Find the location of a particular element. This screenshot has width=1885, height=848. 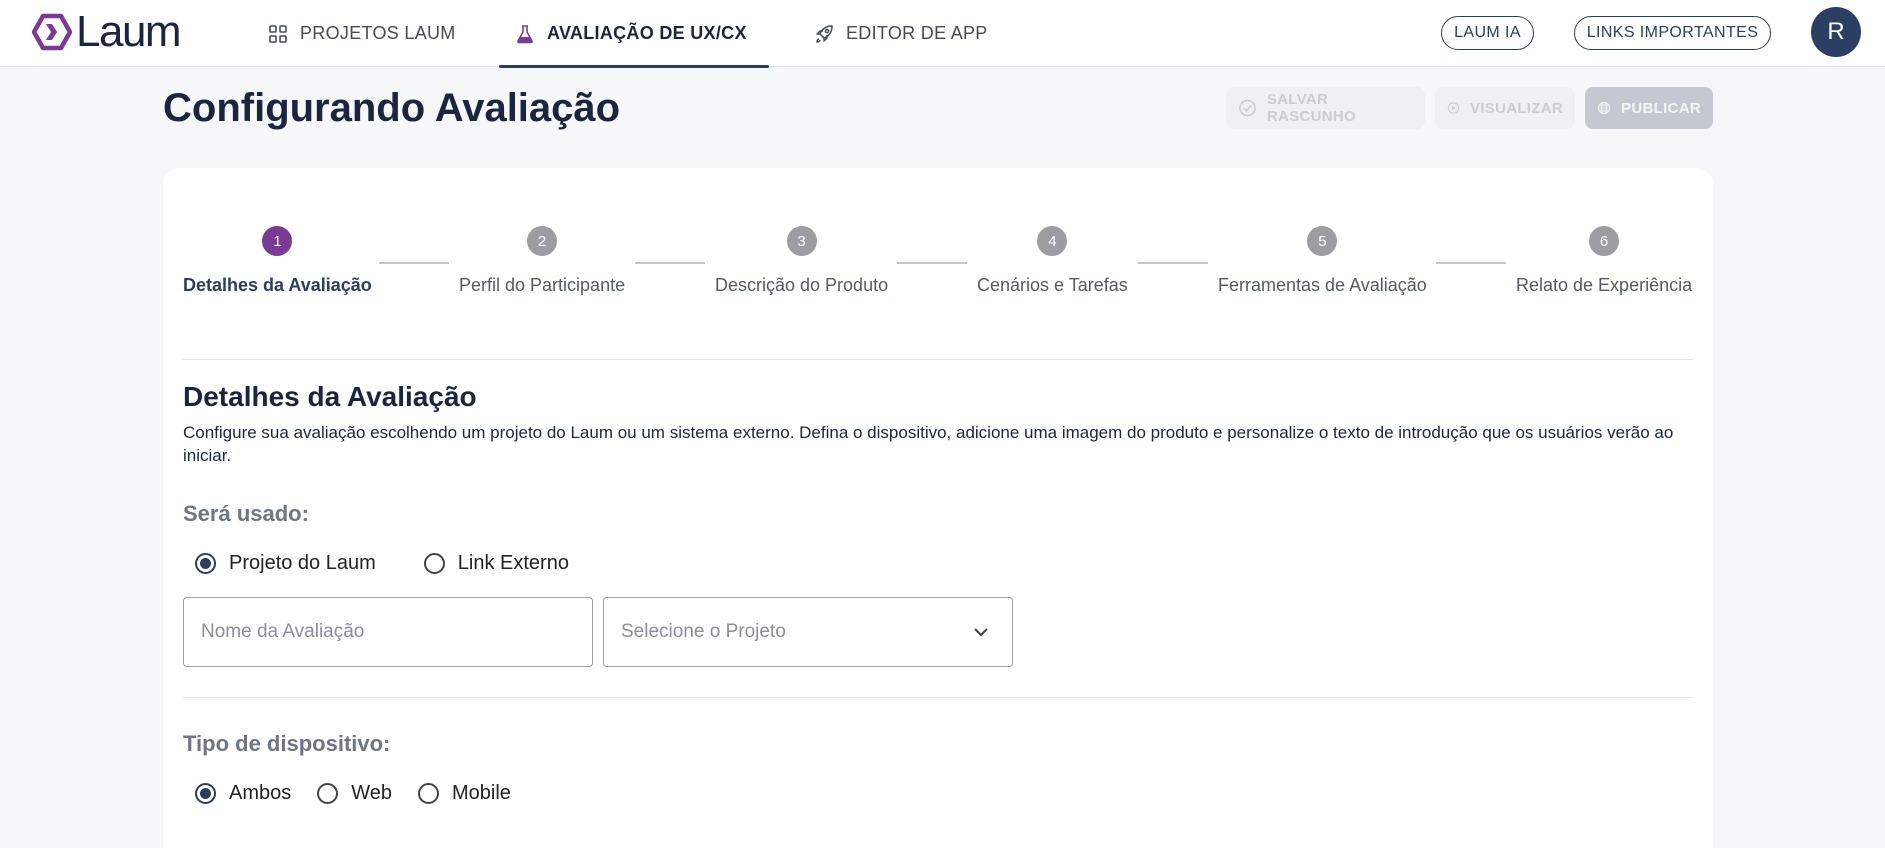

publish-button: PUBLICAR is located at coordinates (1649, 108).